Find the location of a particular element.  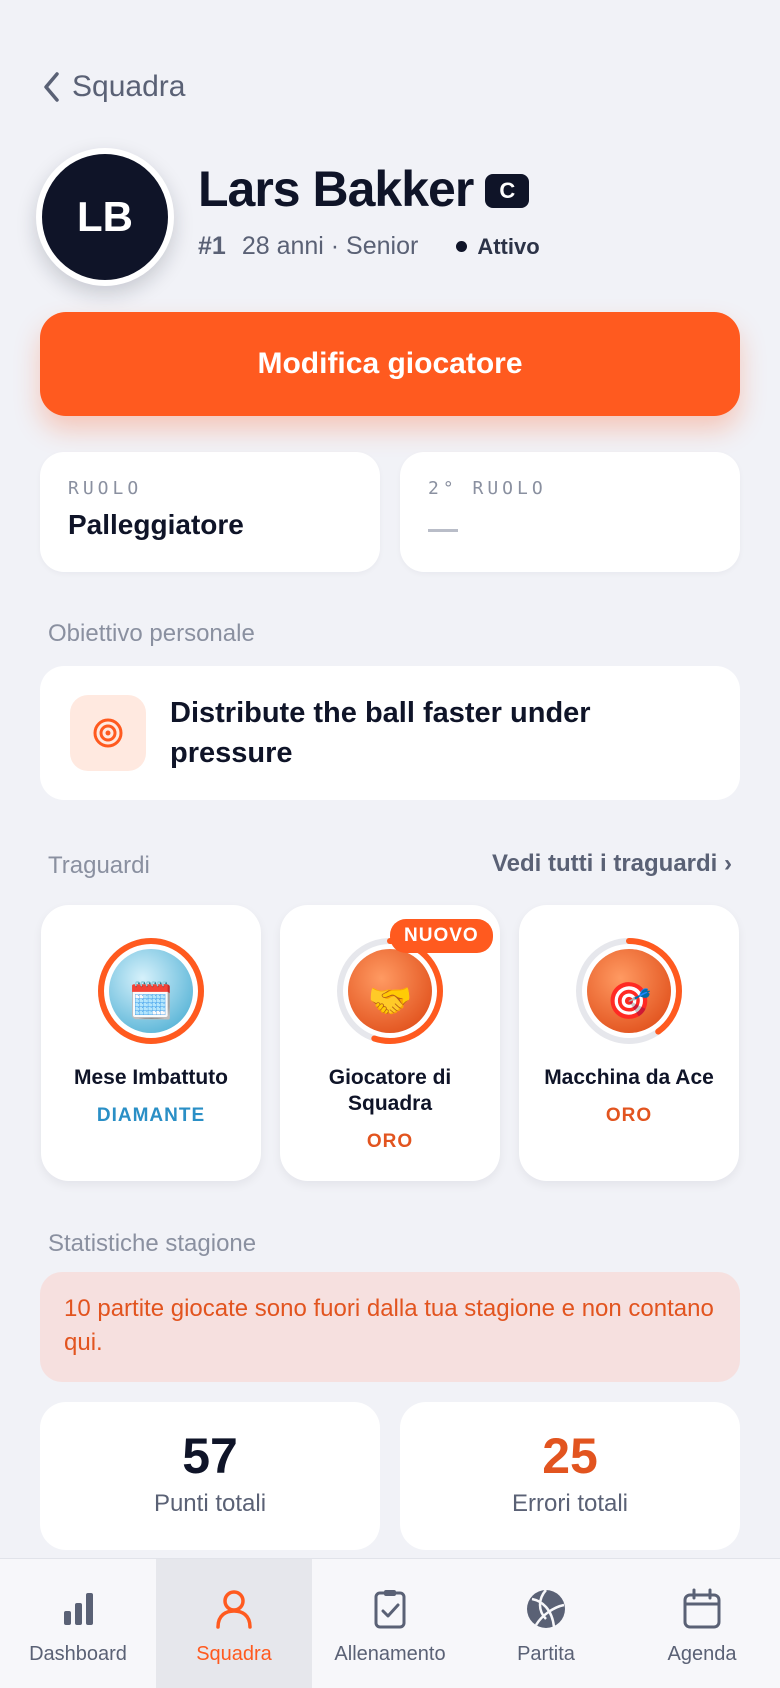

player-meta: #1 28 anni · Senior Attivo is located at coordinates (369, 246).